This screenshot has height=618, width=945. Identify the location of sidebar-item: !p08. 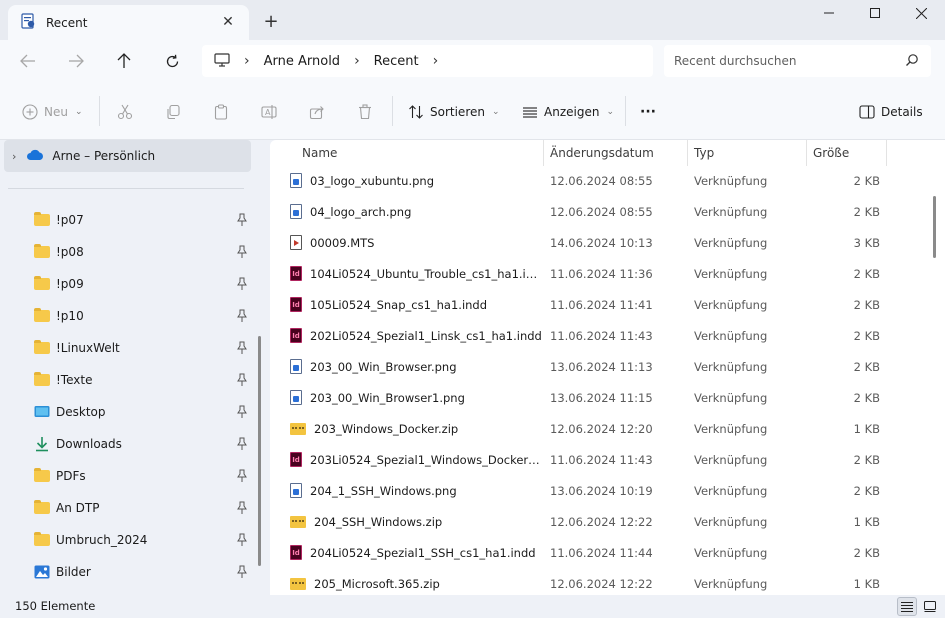
(129, 252).